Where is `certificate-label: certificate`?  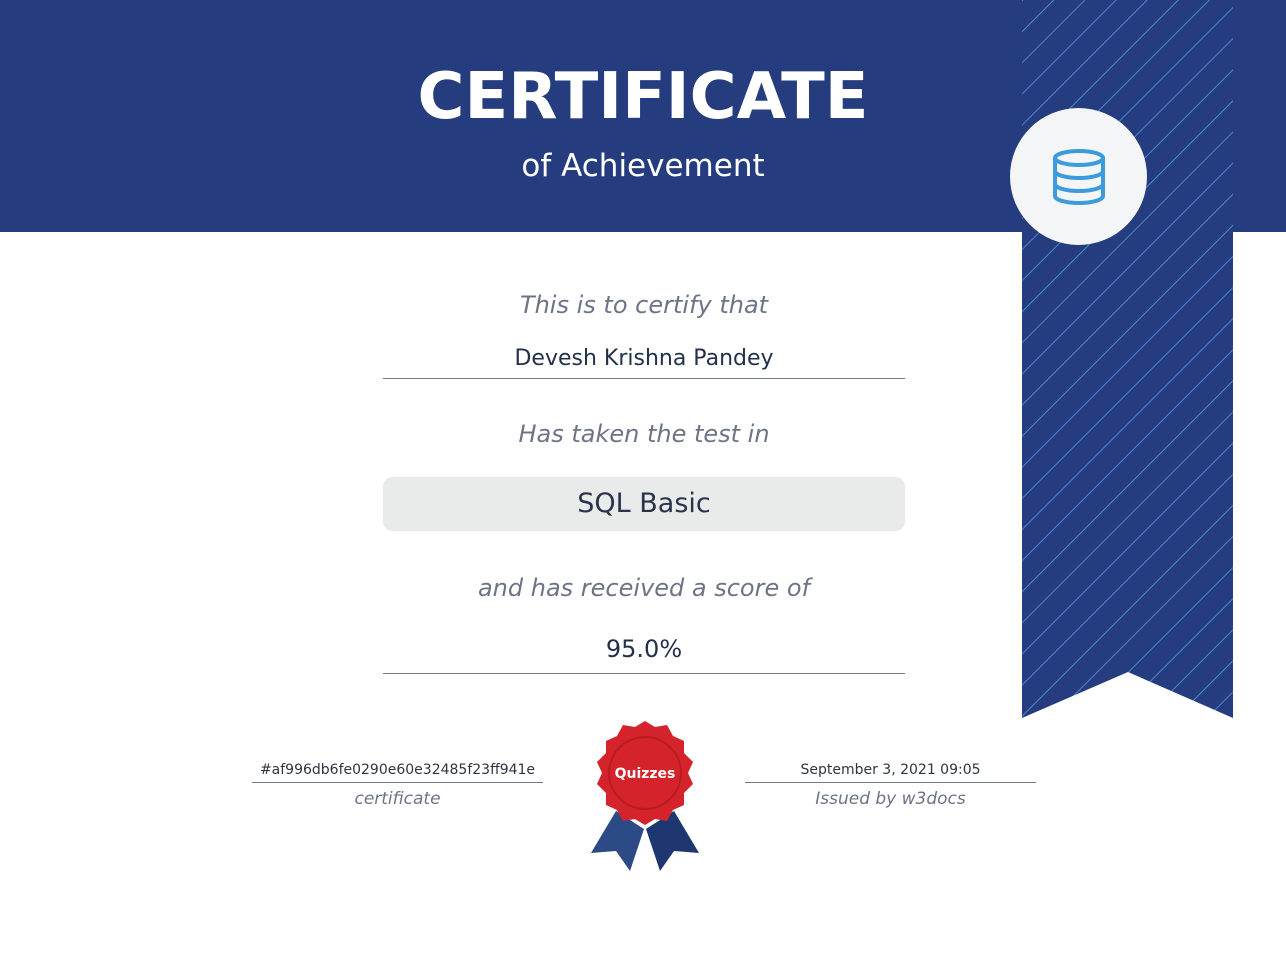
certificate-label: certificate is located at coordinates (397, 799).